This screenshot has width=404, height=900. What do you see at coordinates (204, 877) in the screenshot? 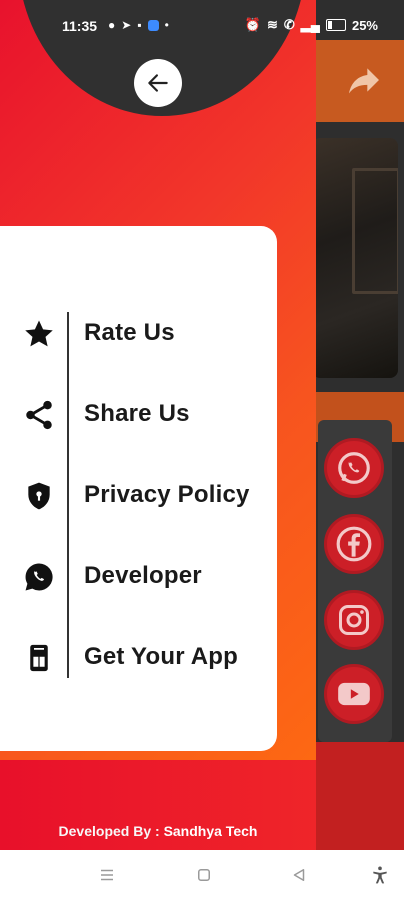
I see `home-nav-icon` at bounding box center [204, 877].